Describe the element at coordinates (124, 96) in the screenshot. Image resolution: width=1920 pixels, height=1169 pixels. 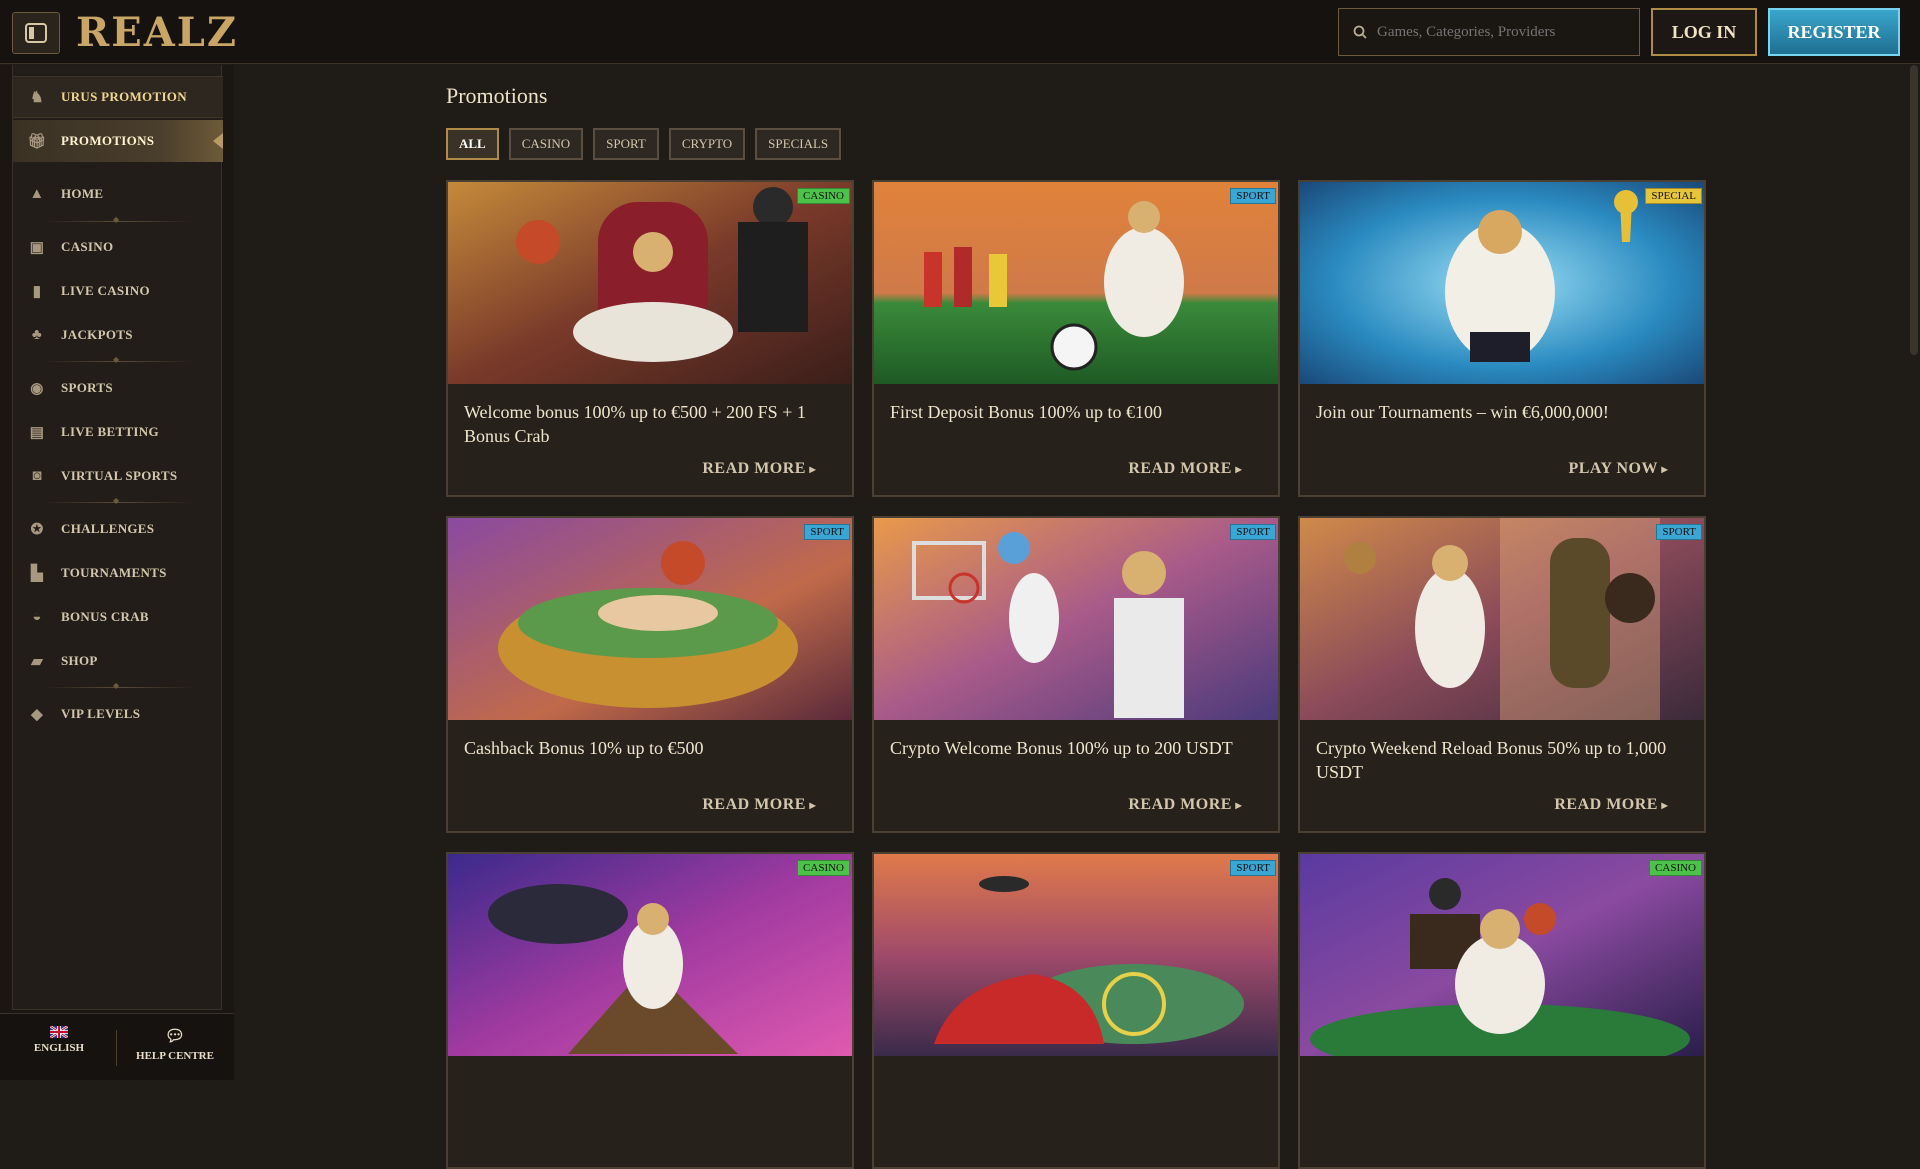
I see `sidebar-item-label: URUS PROMOTION` at that location.